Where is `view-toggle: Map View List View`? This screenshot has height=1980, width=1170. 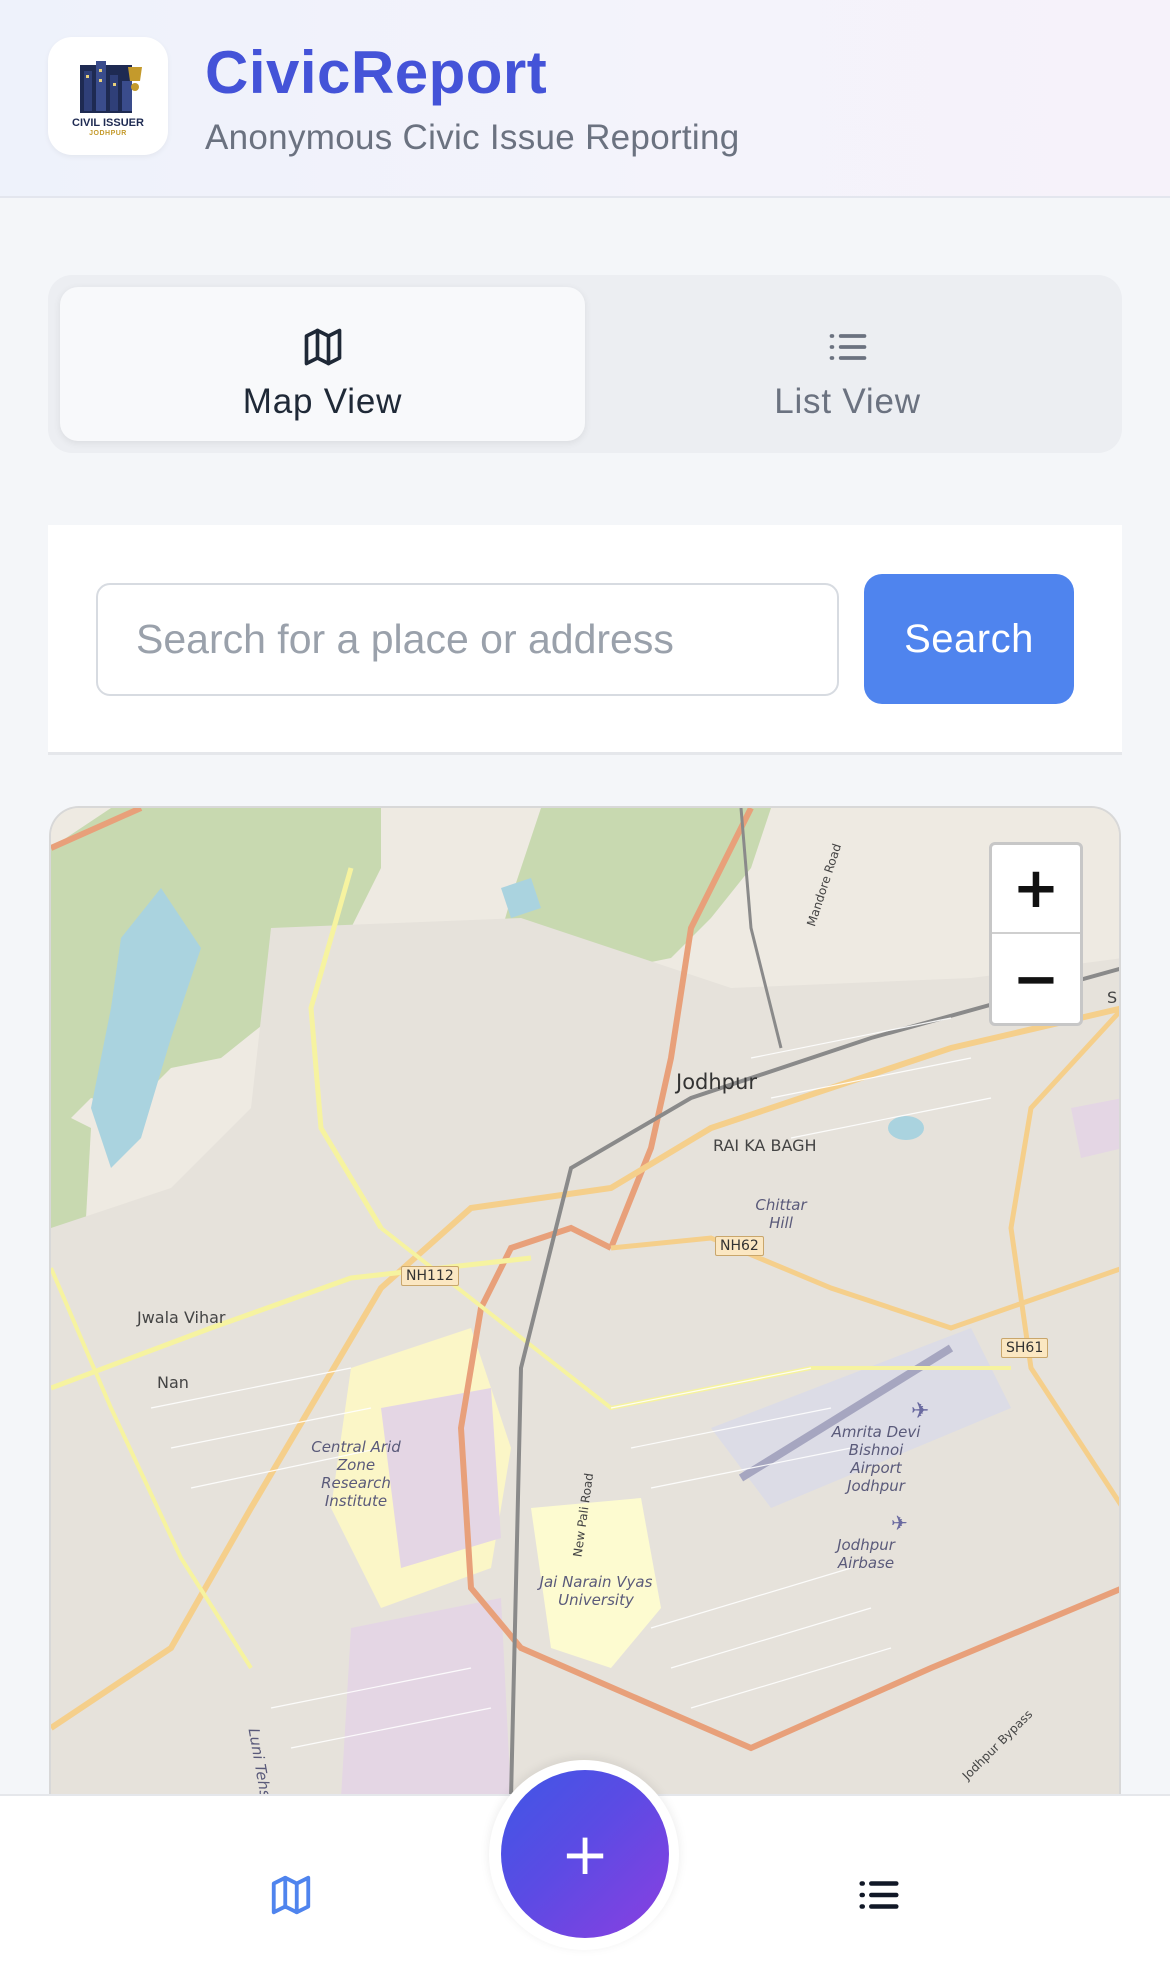 view-toggle: Map View List View is located at coordinates (585, 364).